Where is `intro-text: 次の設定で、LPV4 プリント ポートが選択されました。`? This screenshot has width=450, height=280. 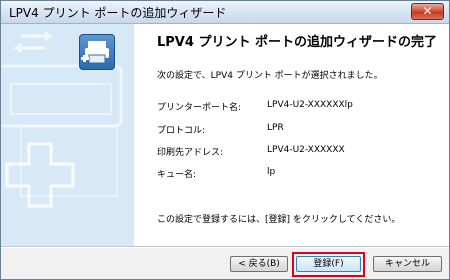
intro-text: 次の設定で、LPV4 プリント ポートが選択されました。 is located at coordinates (270, 76).